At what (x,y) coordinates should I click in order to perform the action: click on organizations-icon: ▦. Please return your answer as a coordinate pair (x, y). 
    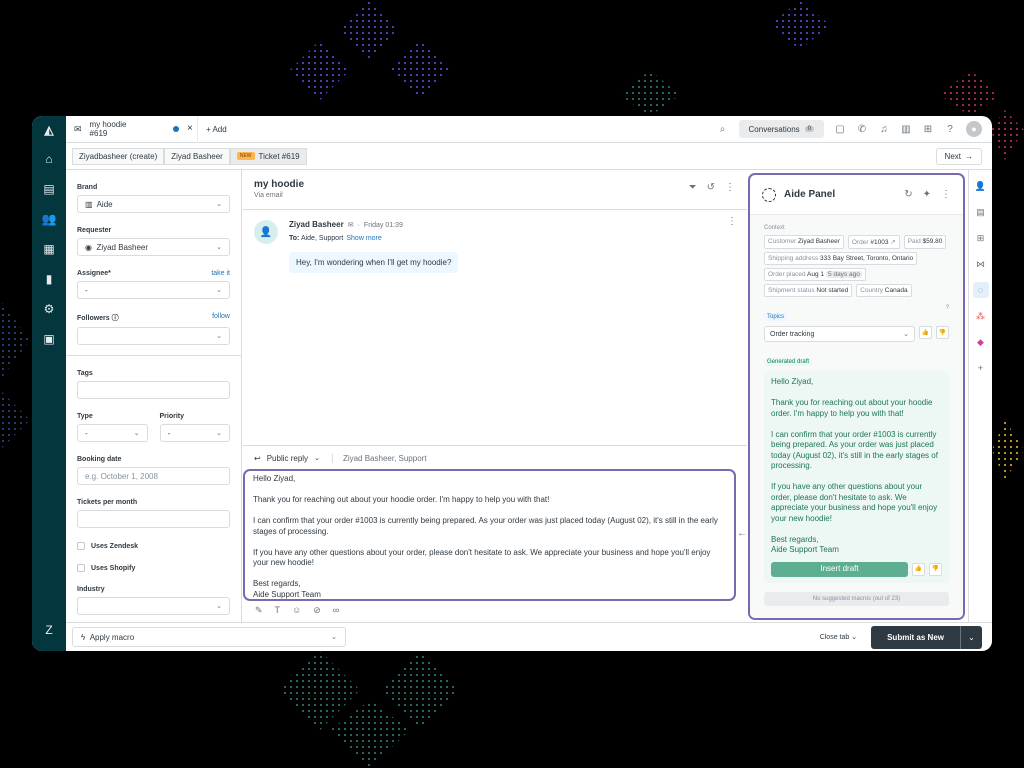
    Looking at the image, I should click on (49, 249).